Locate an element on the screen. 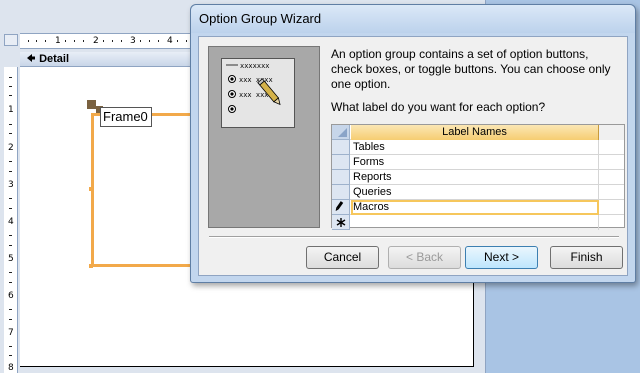 The height and width of the screenshot is (373, 640). new-record-asterisk-icon is located at coordinates (341, 222).